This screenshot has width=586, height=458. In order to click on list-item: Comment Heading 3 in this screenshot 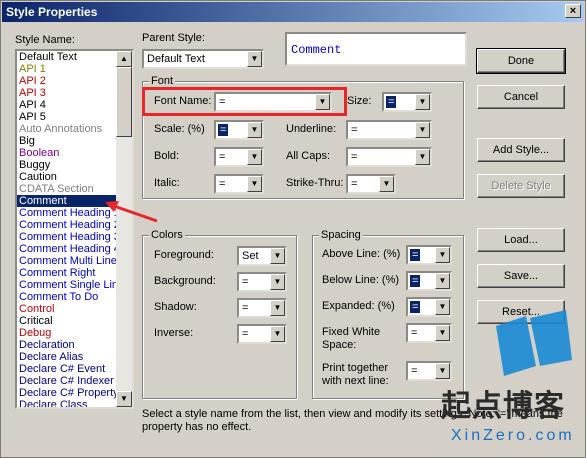, I will do `click(74, 237)`.